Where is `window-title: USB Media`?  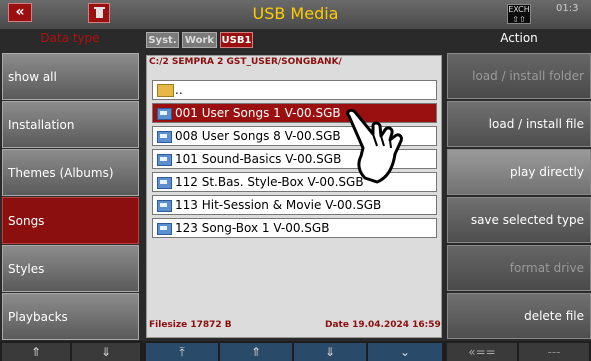 window-title: USB Media is located at coordinates (295, 13).